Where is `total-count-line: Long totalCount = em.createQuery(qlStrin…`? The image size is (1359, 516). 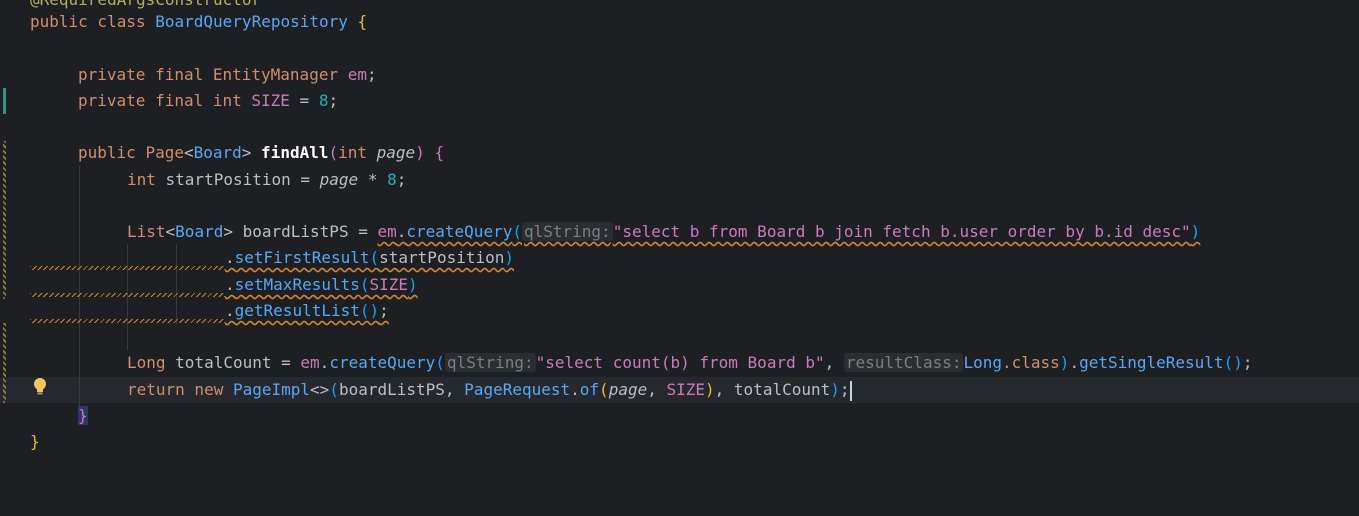
total-count-line: Long totalCount = em.createQuery(qlStrin… is located at coordinates (690, 362).